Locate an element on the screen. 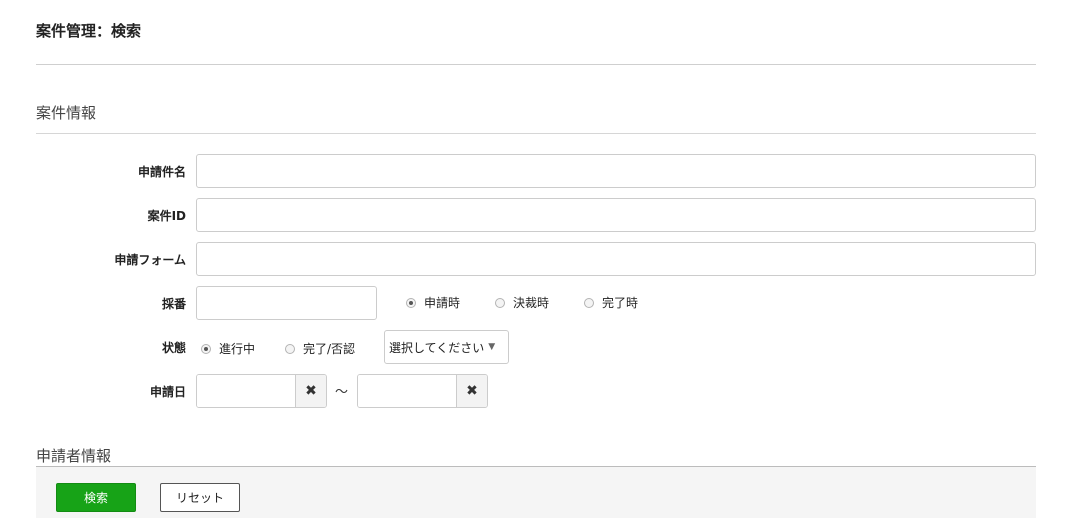 The height and width of the screenshot is (518, 1089). application-date-label: 申請日 is located at coordinates (167, 392).